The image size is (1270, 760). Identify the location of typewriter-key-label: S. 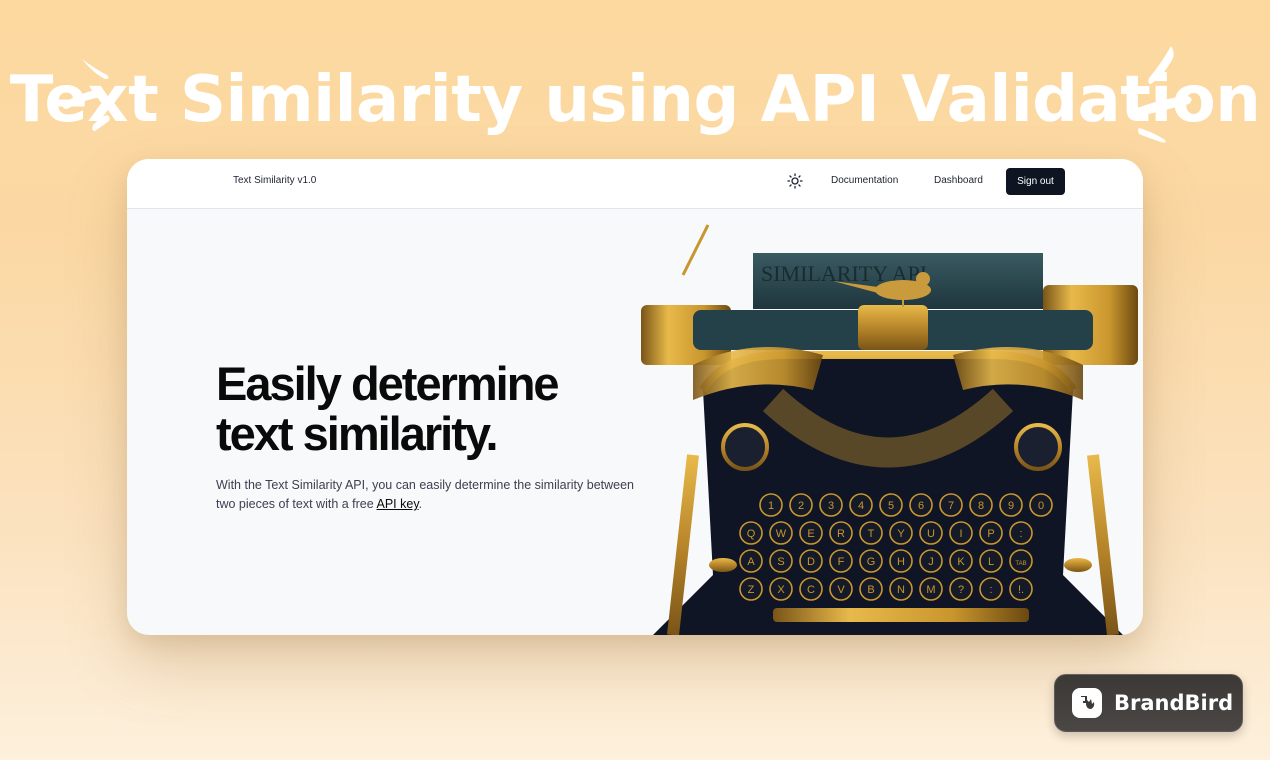
(780, 562).